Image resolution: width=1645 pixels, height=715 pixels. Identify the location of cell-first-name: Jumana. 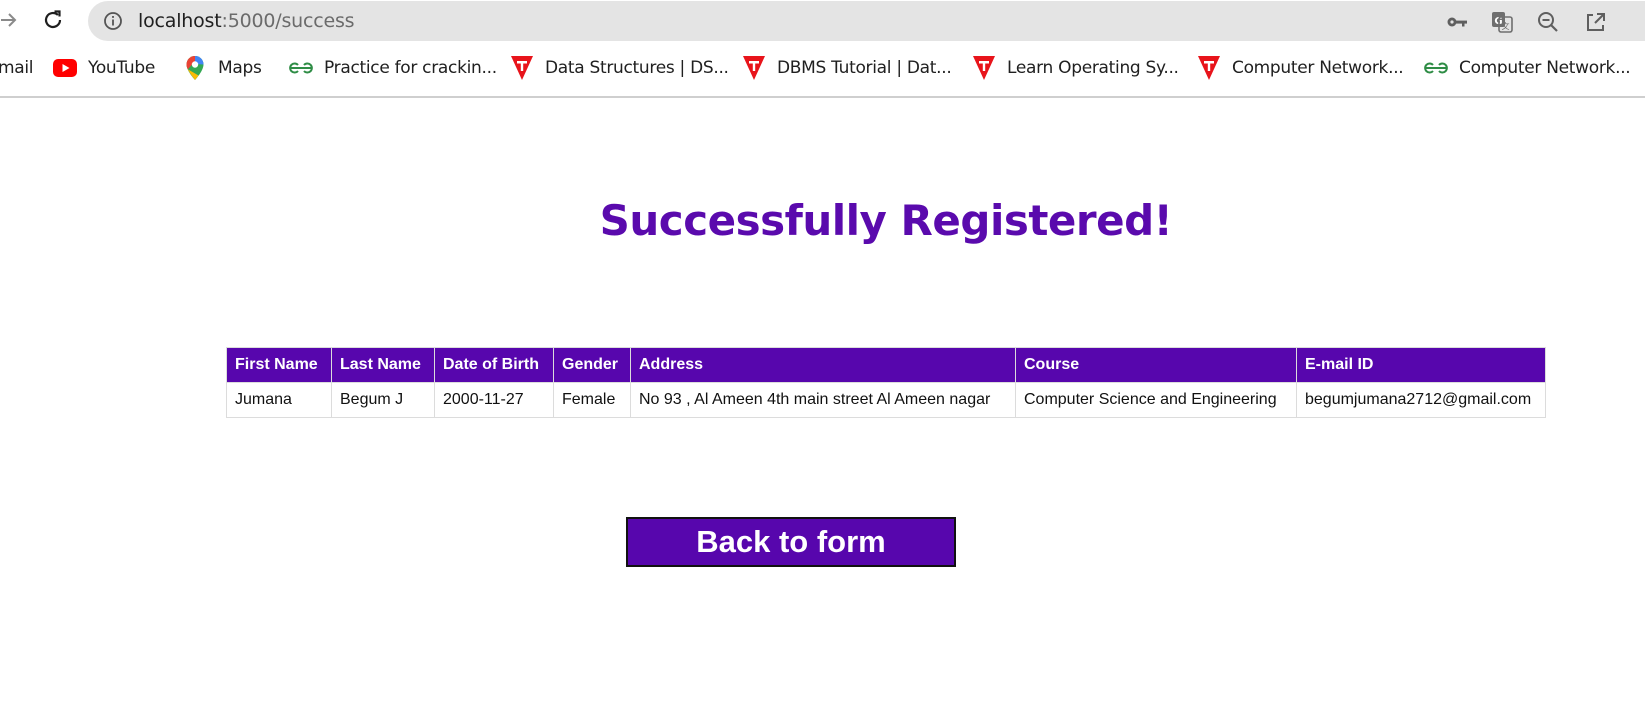
(279, 400).